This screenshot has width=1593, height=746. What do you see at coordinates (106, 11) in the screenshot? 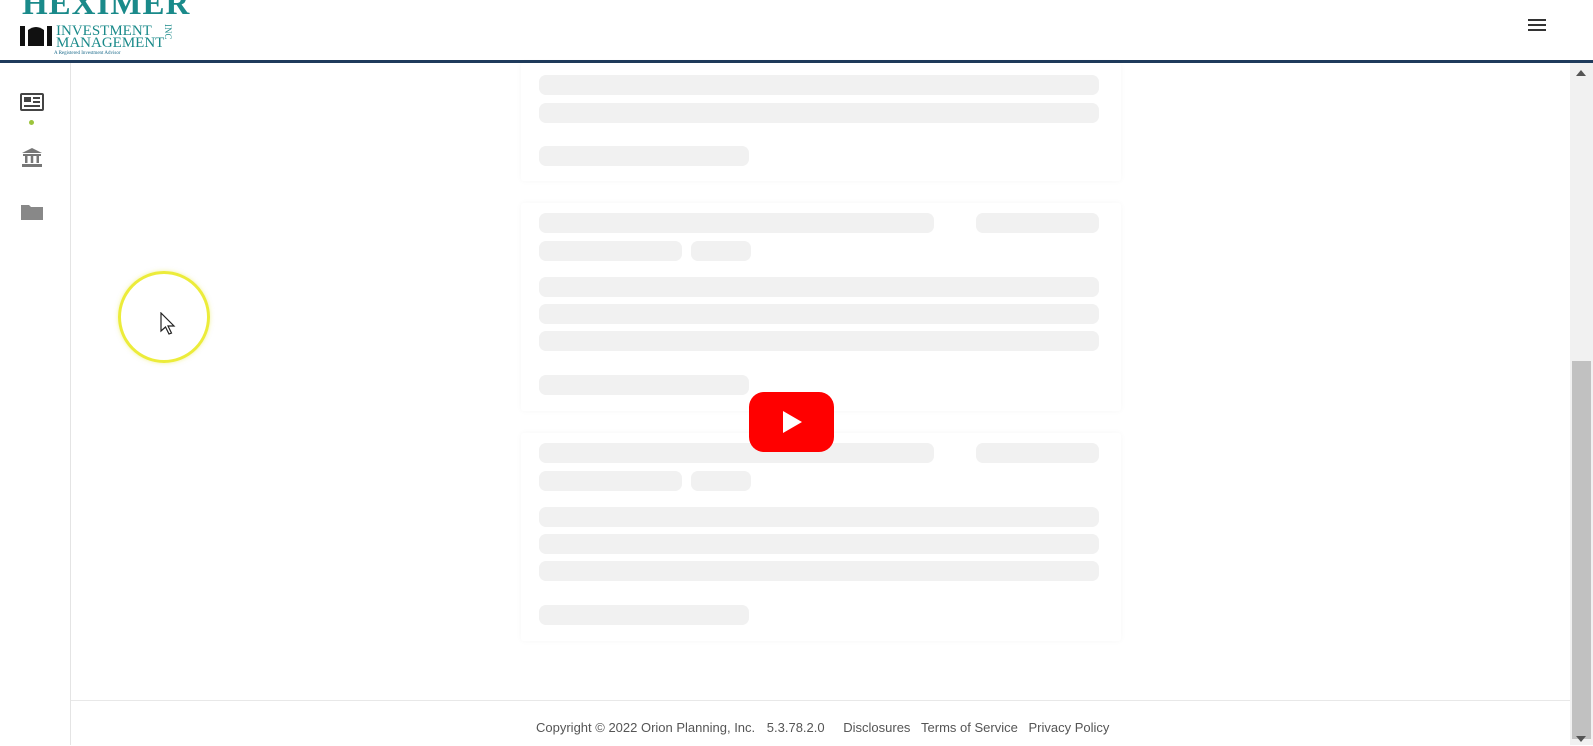
I see `logo-wordmark: HEXIMER` at bounding box center [106, 11].